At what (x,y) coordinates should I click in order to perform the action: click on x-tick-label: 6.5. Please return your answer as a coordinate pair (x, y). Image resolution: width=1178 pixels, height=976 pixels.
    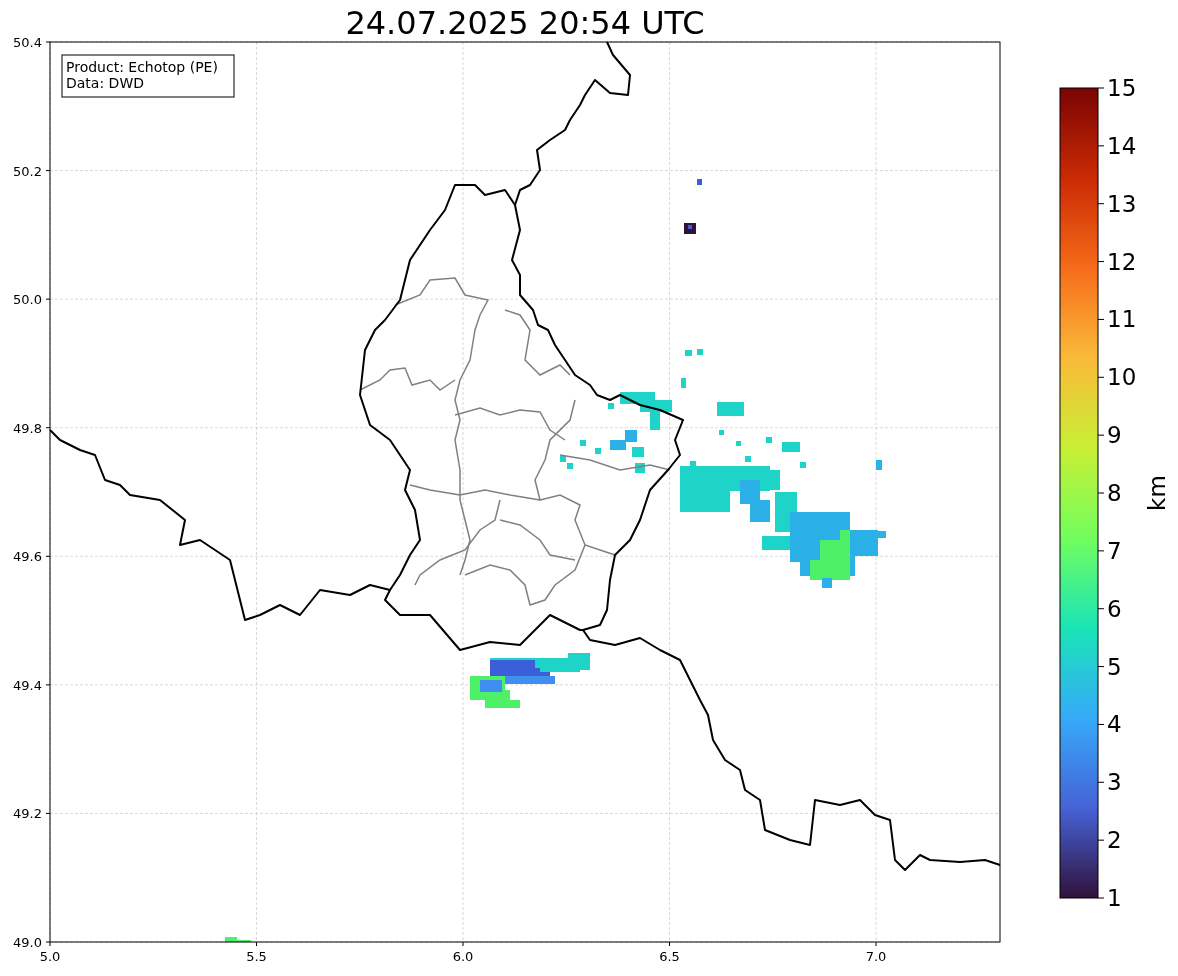
    Looking at the image, I should click on (669, 956).